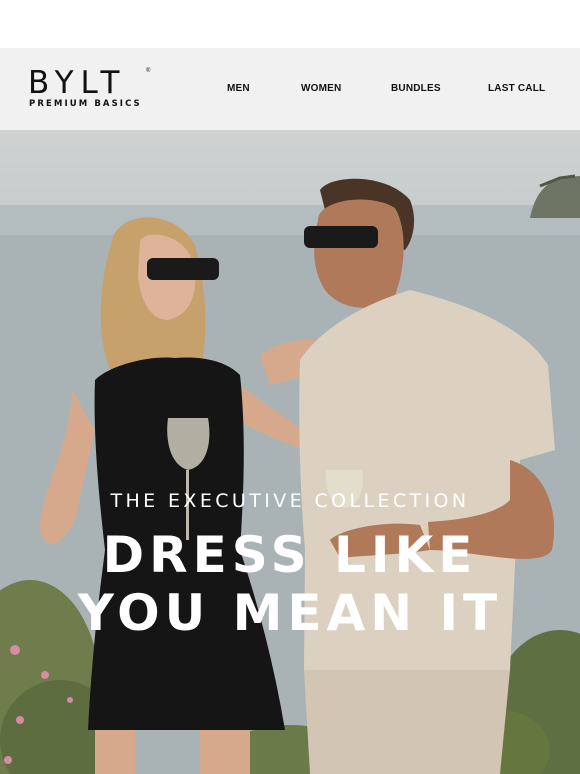 Image resolution: width=580 pixels, height=774 pixels. What do you see at coordinates (516, 88) in the screenshot?
I see `nav-item-last-call: LAST CALL` at bounding box center [516, 88].